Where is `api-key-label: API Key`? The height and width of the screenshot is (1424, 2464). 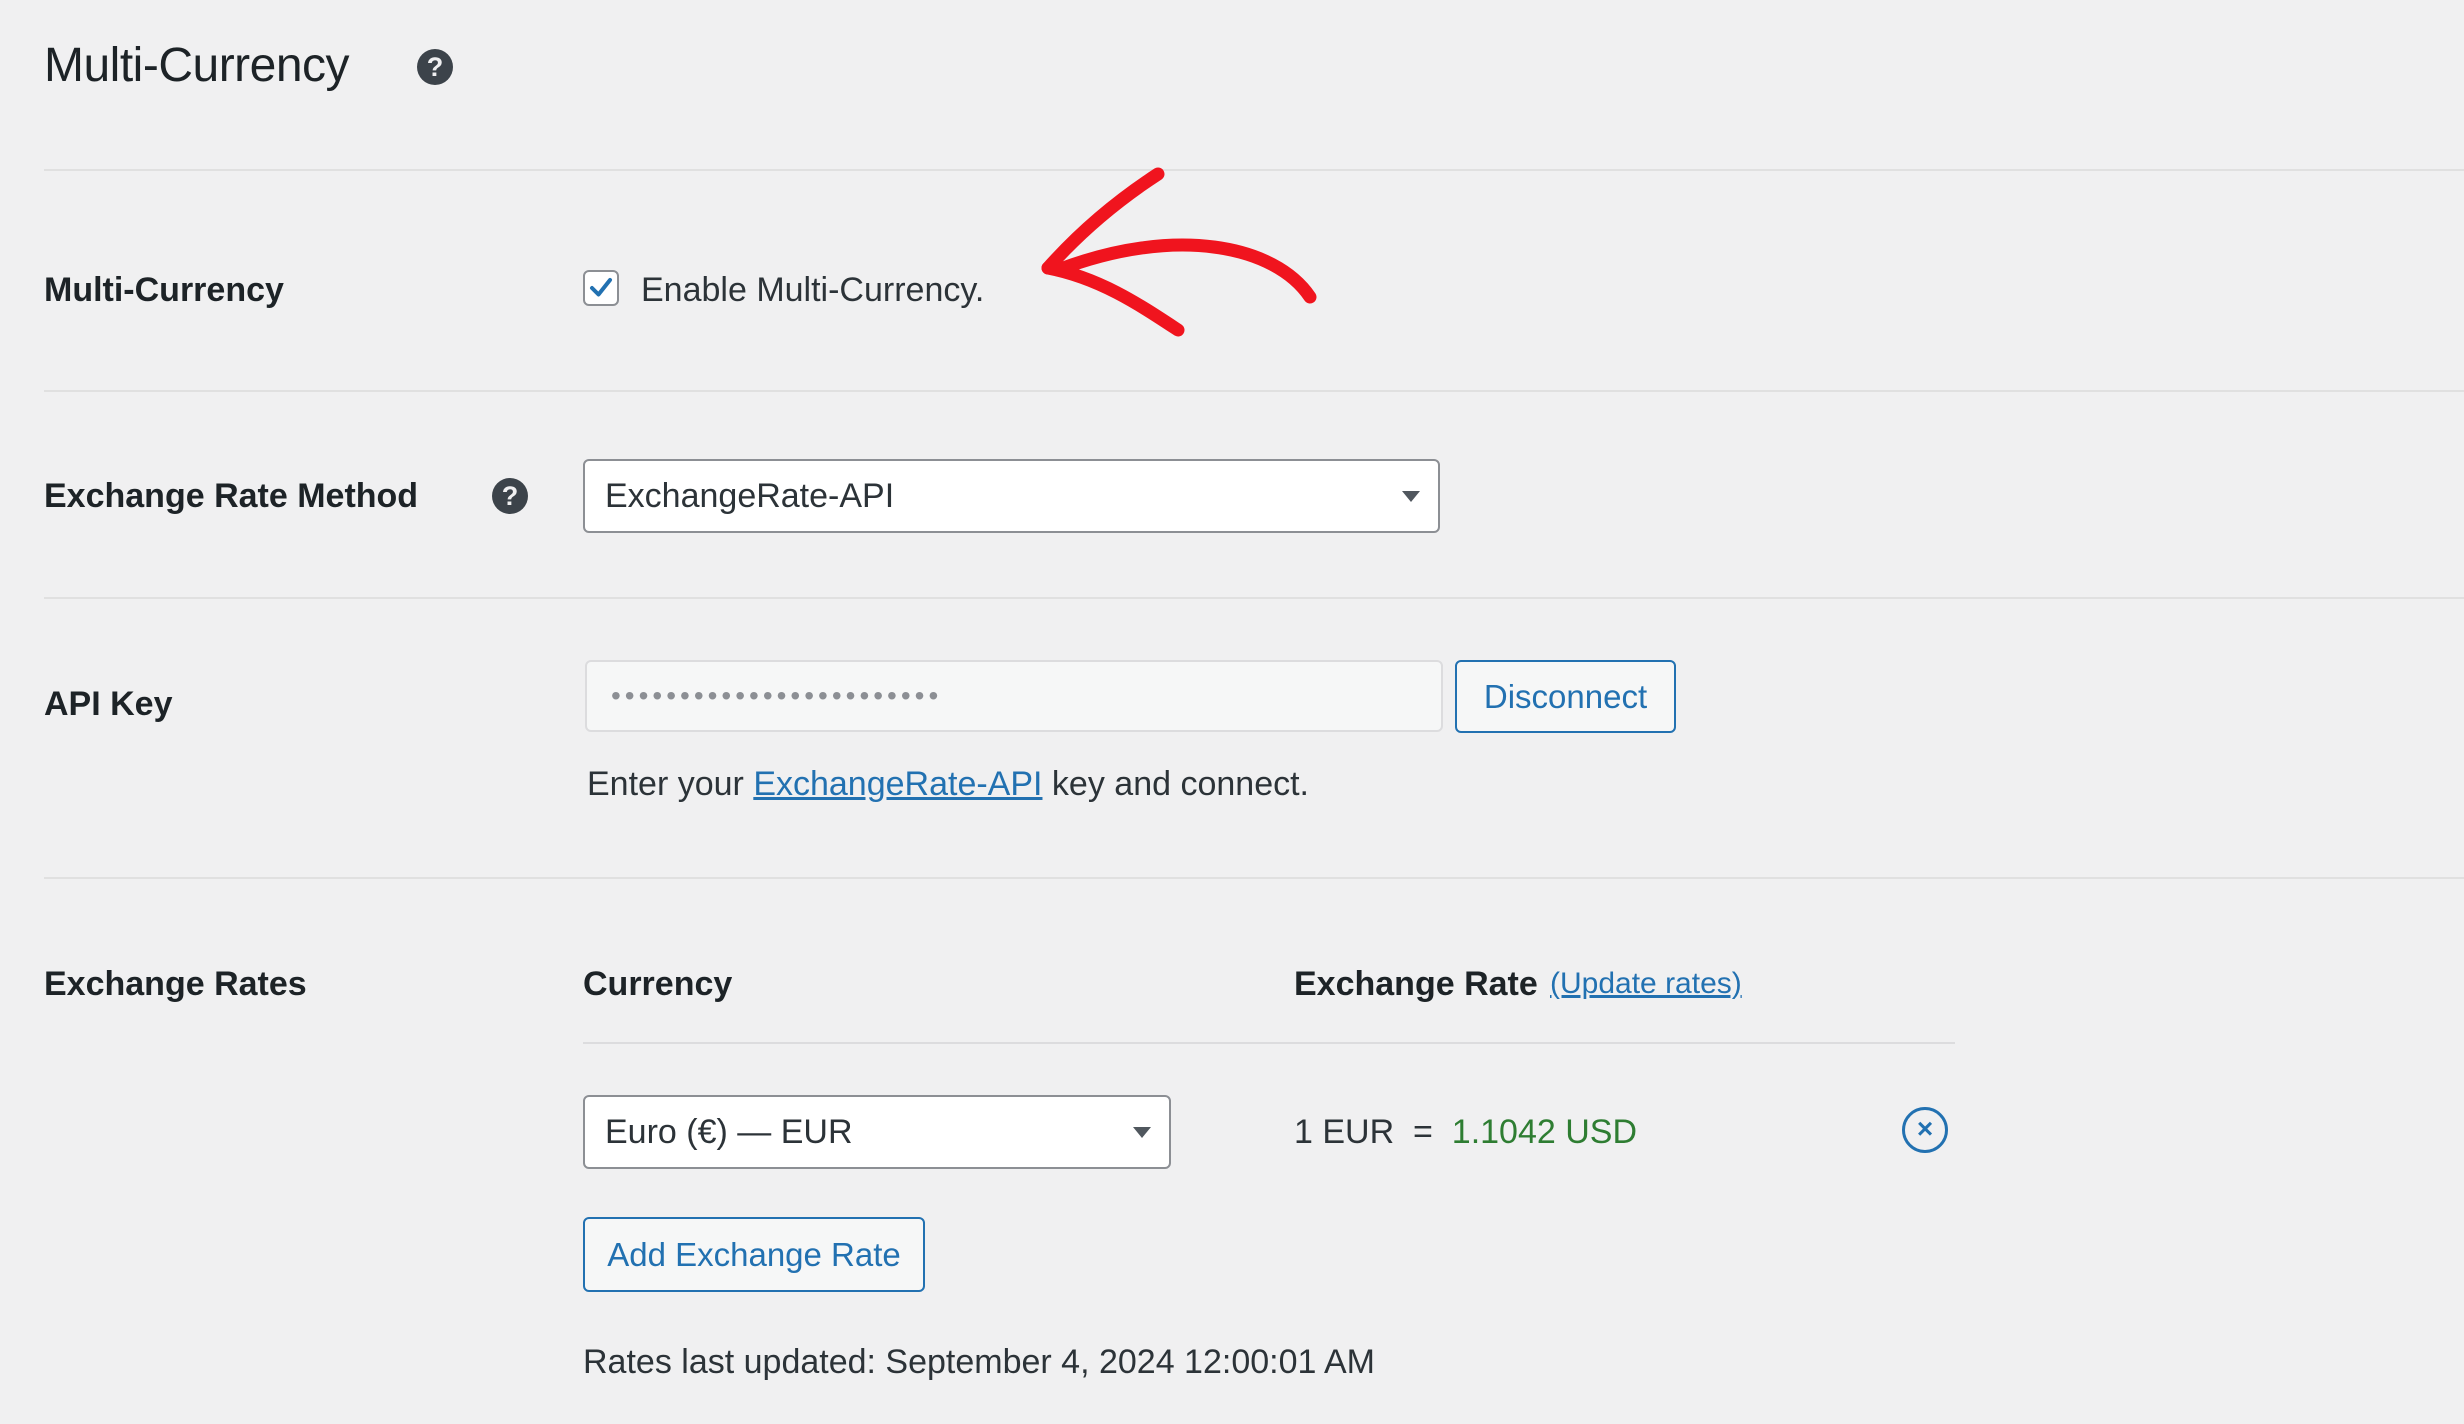 api-key-label: API Key is located at coordinates (108, 704).